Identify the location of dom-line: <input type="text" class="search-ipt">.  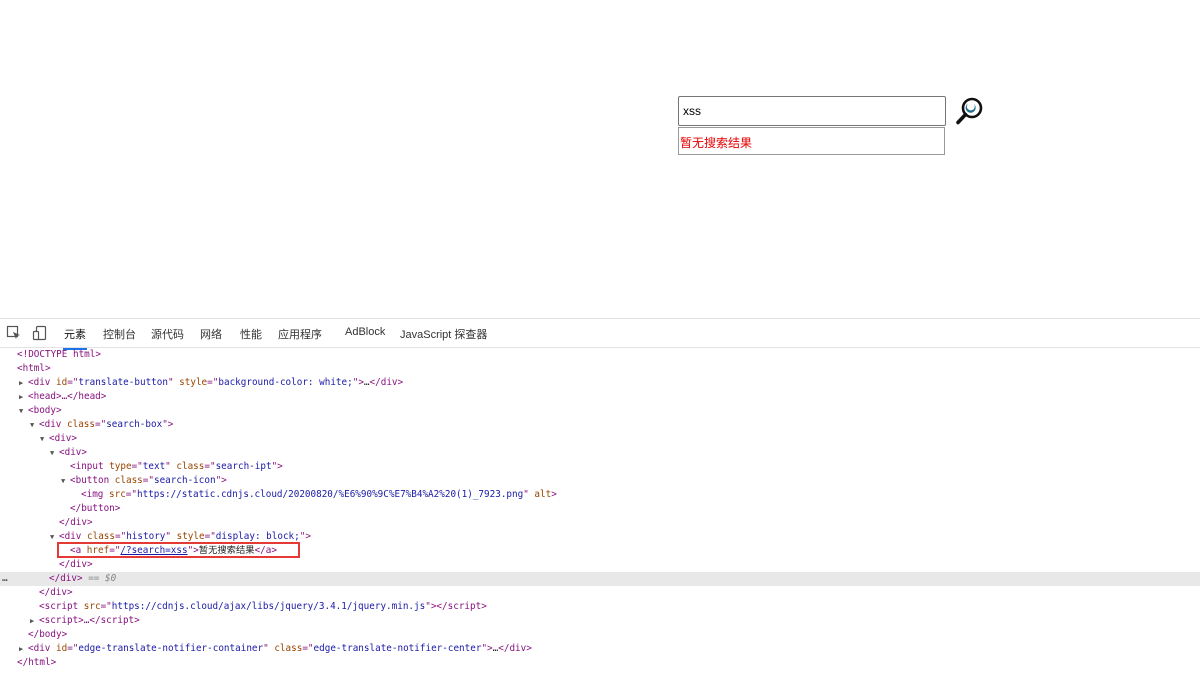
(600, 467).